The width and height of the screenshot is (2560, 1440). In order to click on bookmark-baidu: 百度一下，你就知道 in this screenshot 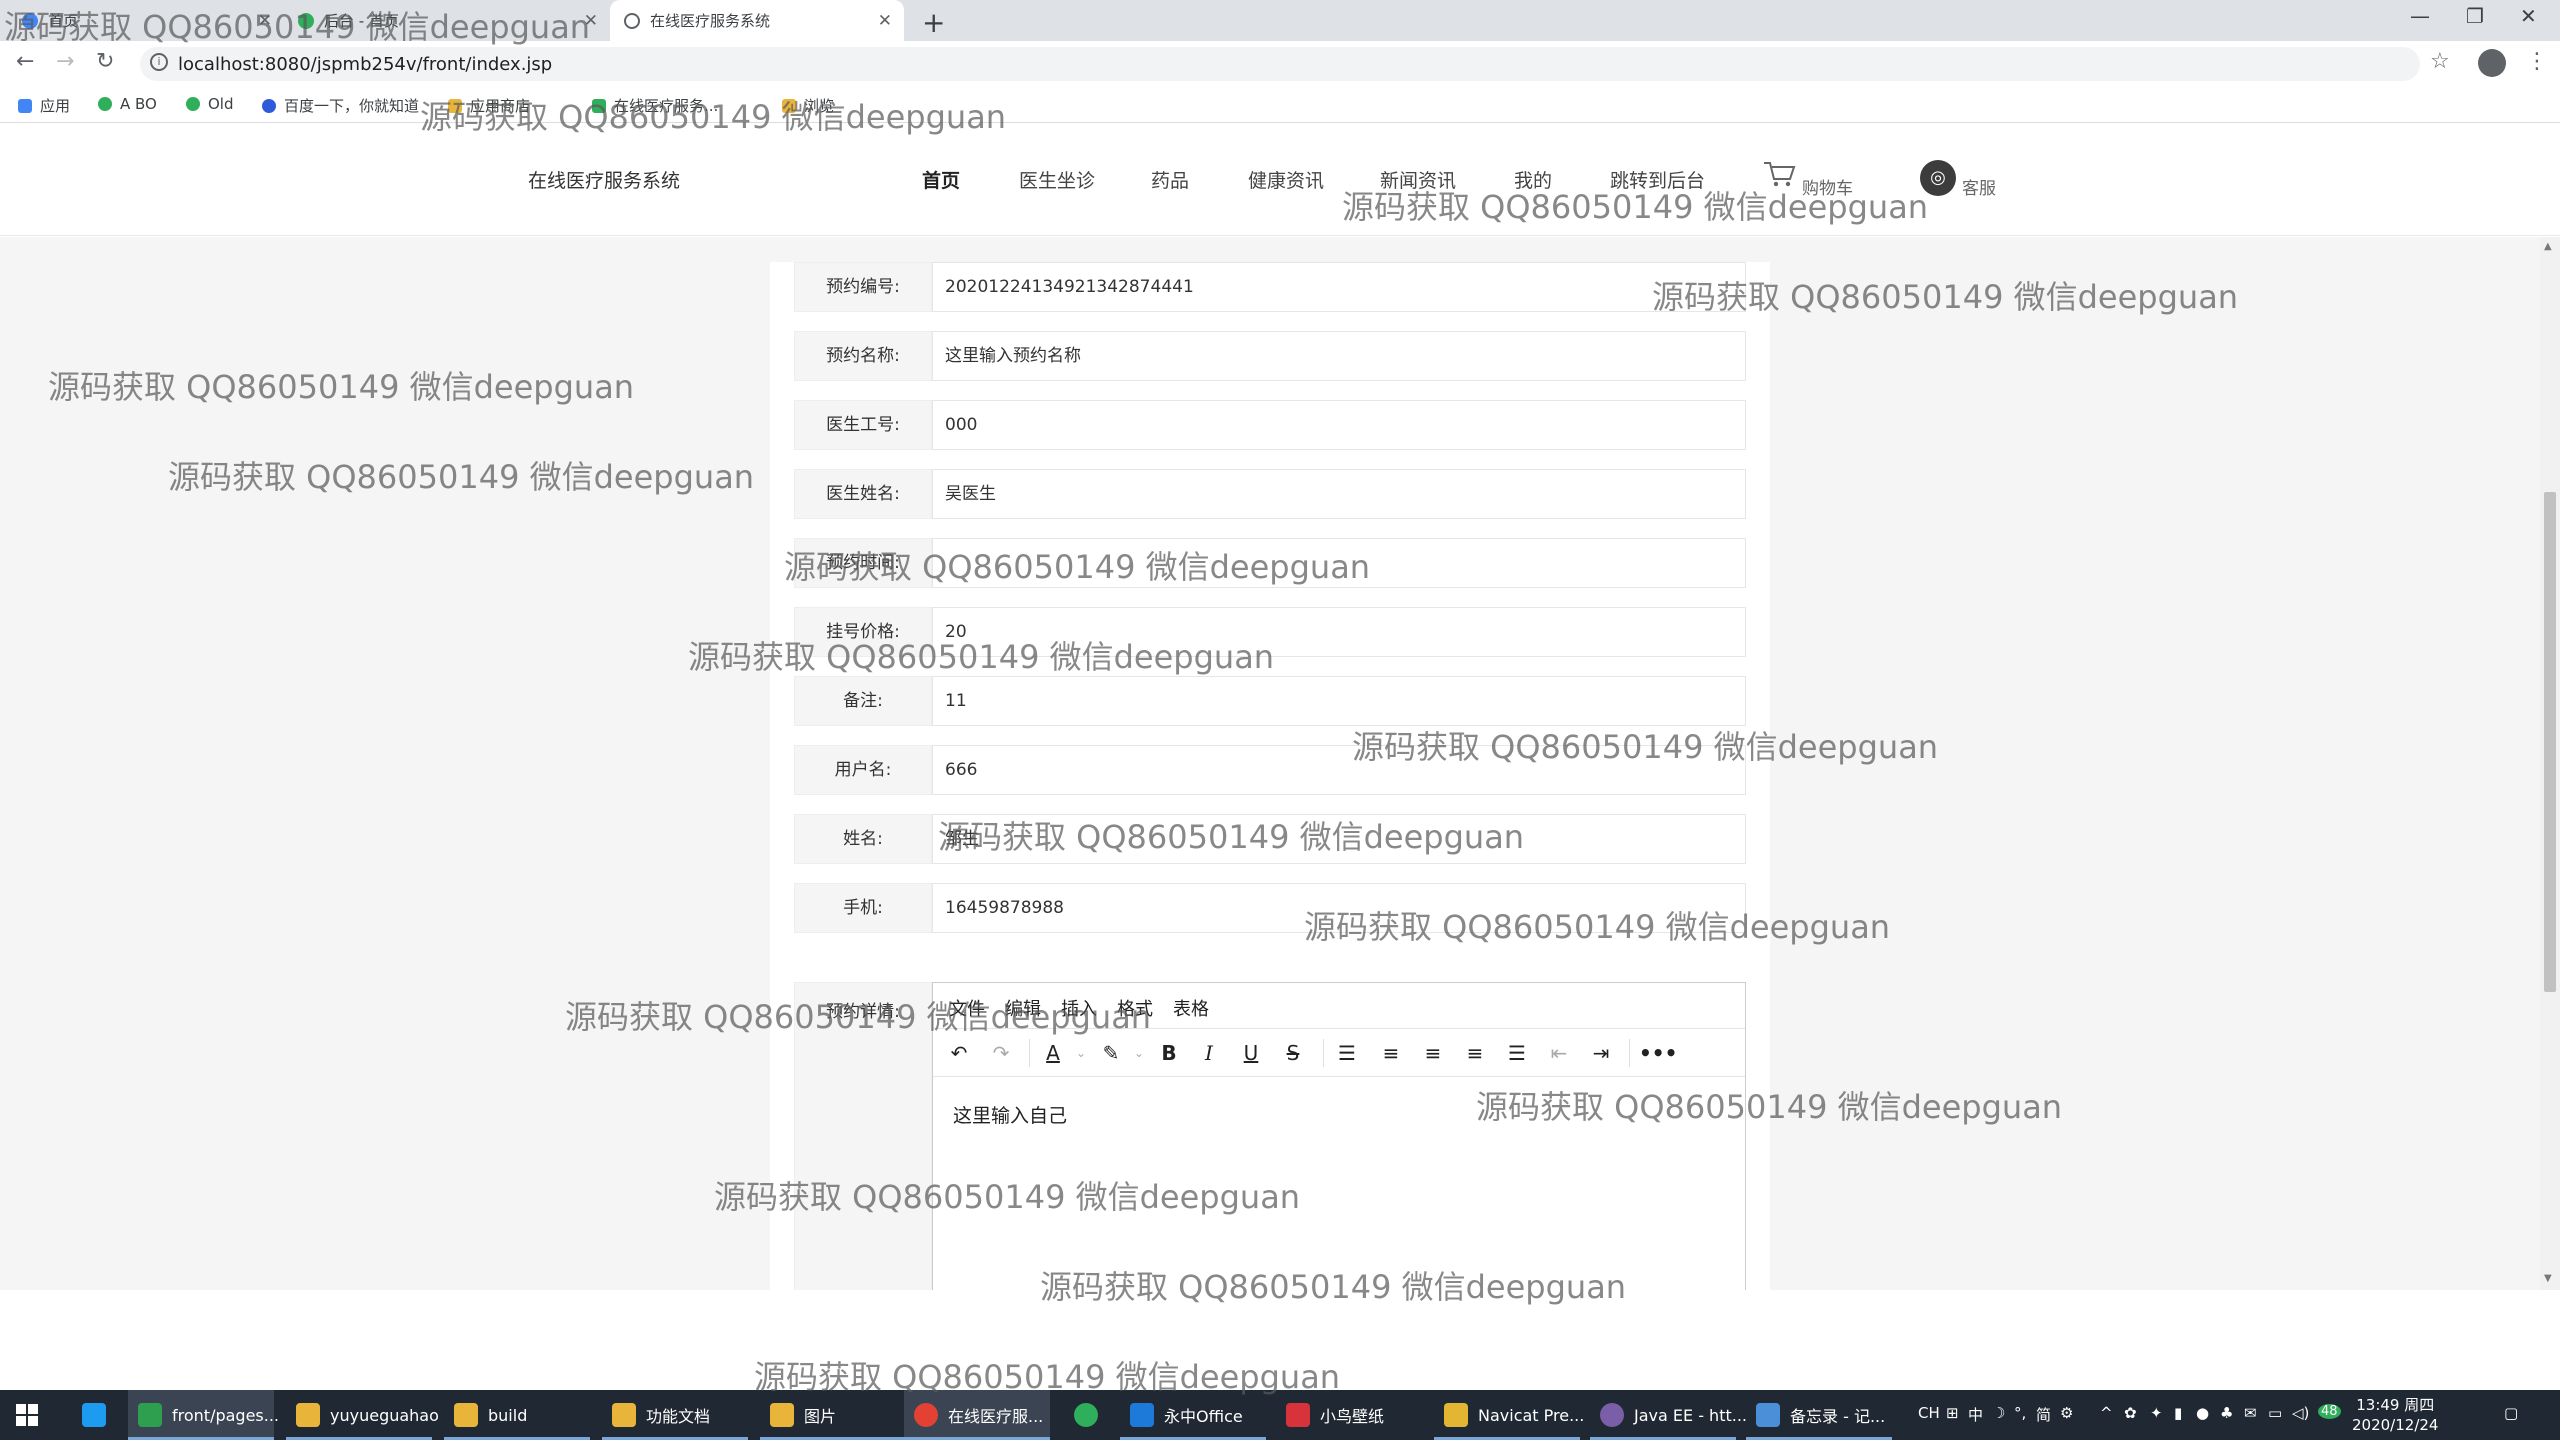, I will do `click(340, 105)`.